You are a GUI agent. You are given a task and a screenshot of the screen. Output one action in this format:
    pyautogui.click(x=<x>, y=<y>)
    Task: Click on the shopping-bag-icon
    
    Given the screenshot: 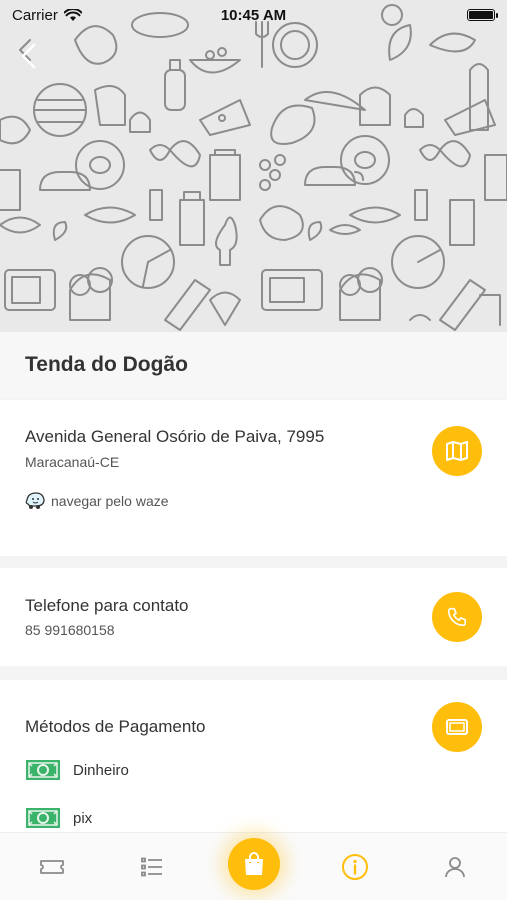 What is the action you would take?
    pyautogui.click(x=254, y=863)
    